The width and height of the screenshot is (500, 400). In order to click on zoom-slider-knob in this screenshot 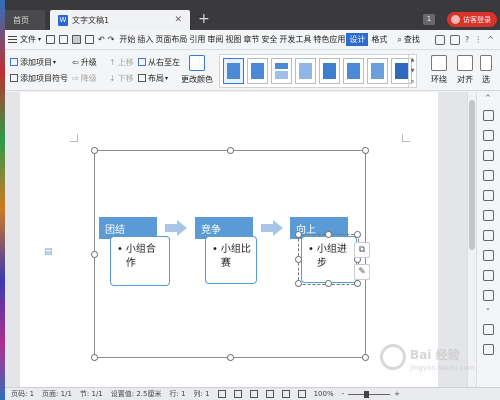, I will do `click(367, 394)`.